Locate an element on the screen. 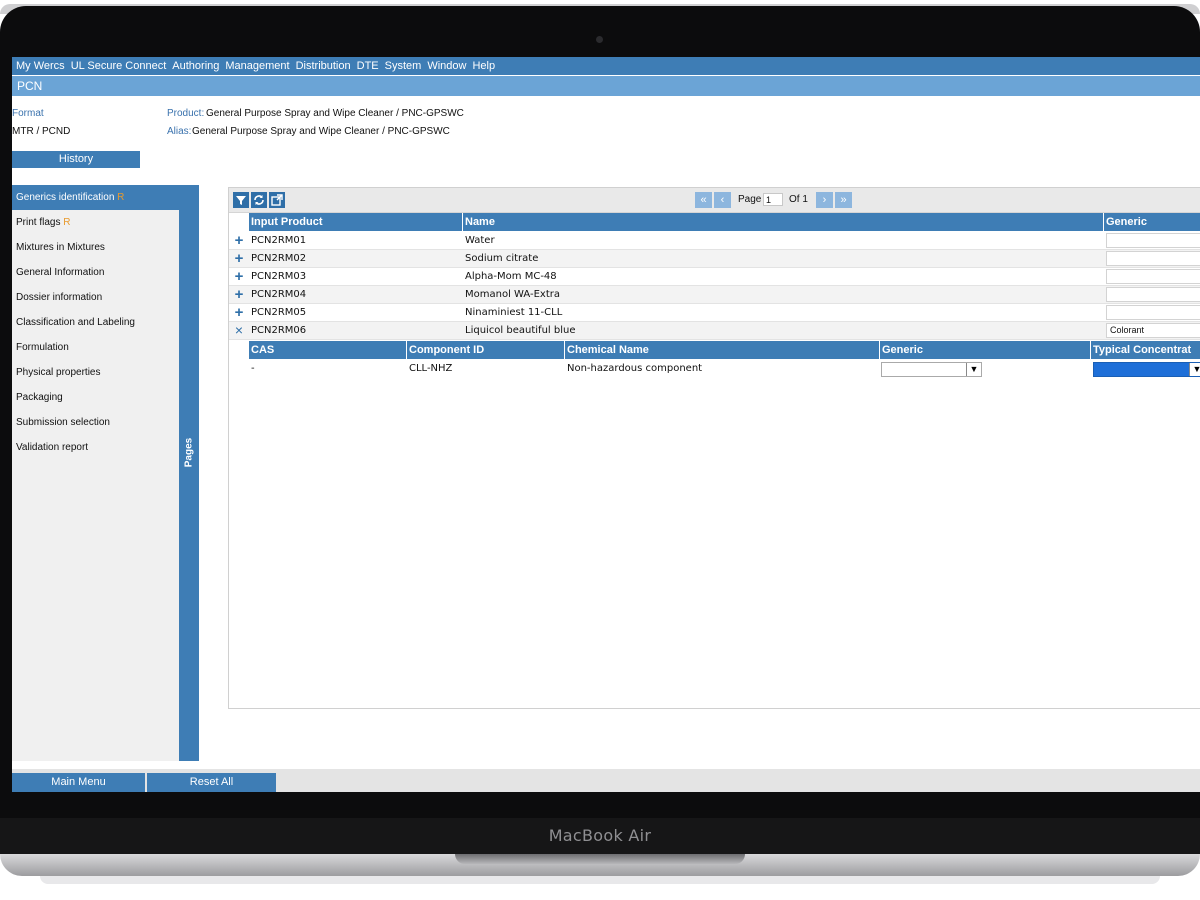  table-row: + PCN2RM03 Alpha-Mom MC-48 is located at coordinates (714, 277).